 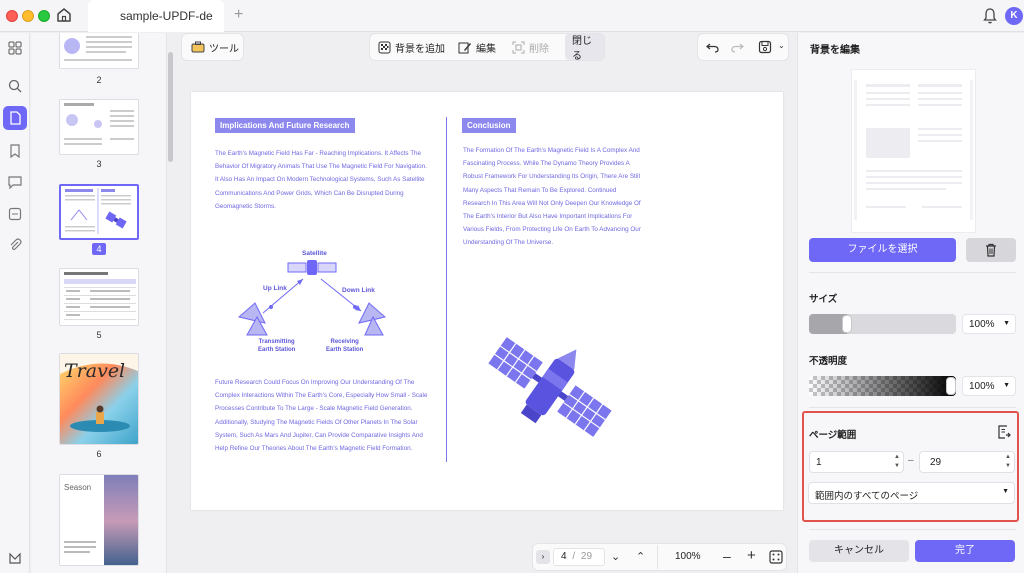 I want to click on tools-group: ツール, so click(x=212, y=47).